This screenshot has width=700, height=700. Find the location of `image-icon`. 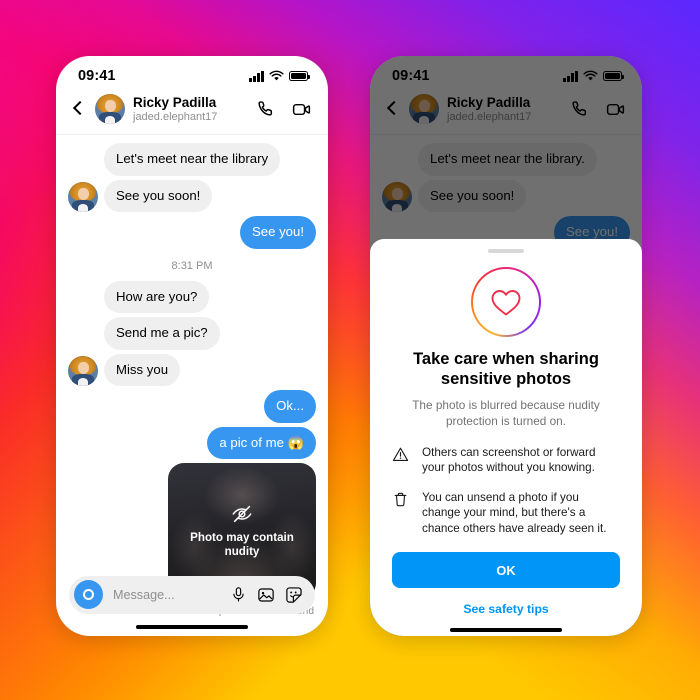

image-icon is located at coordinates (266, 595).